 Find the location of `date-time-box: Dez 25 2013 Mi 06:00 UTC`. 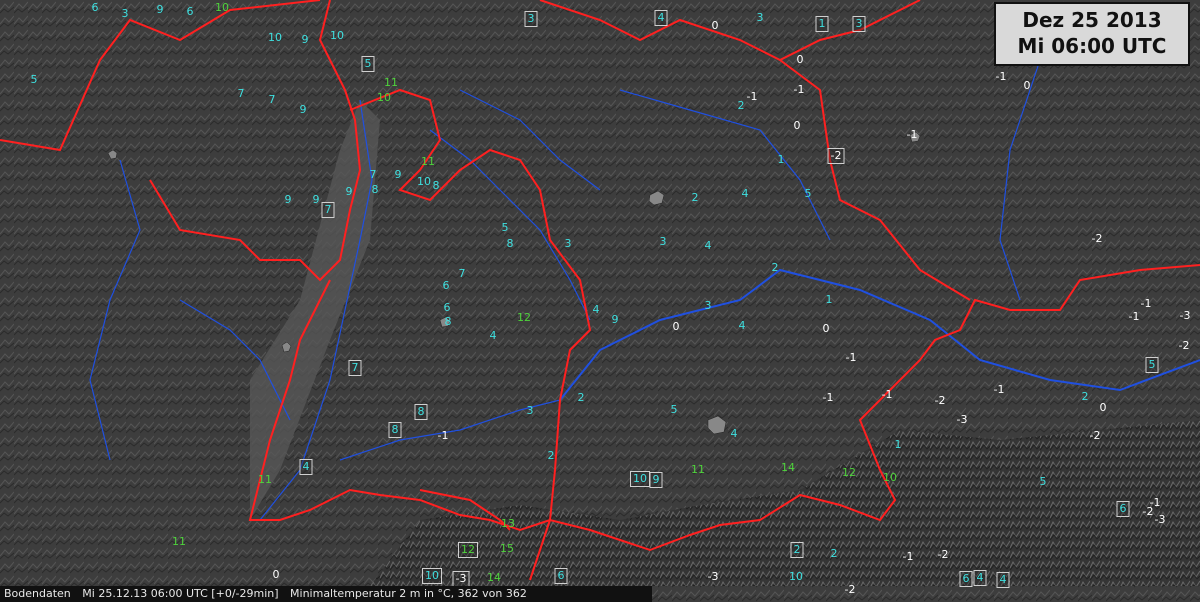

date-time-box: Dez 25 2013 Mi 06:00 UTC is located at coordinates (1092, 34).